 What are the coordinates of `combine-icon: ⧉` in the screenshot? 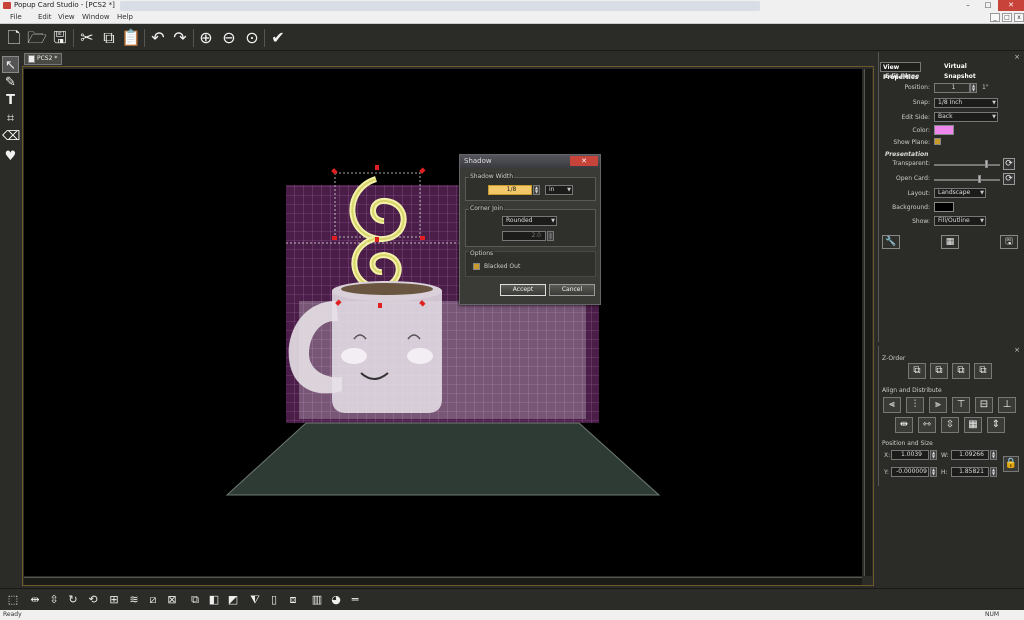 It's located at (195, 600).